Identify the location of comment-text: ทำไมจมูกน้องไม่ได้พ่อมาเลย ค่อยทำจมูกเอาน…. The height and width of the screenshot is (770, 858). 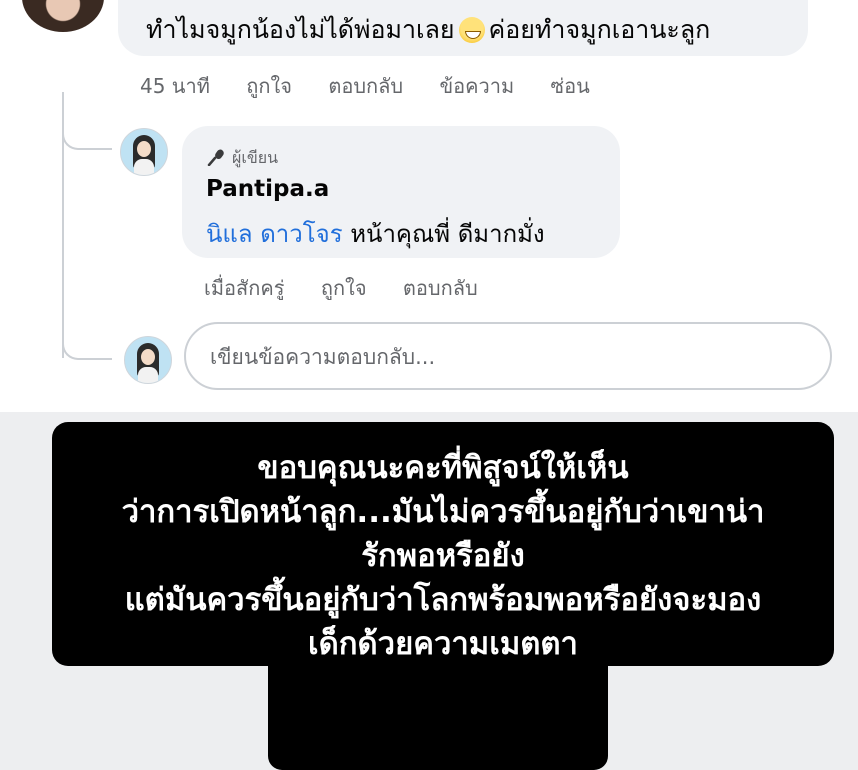
(428, 30).